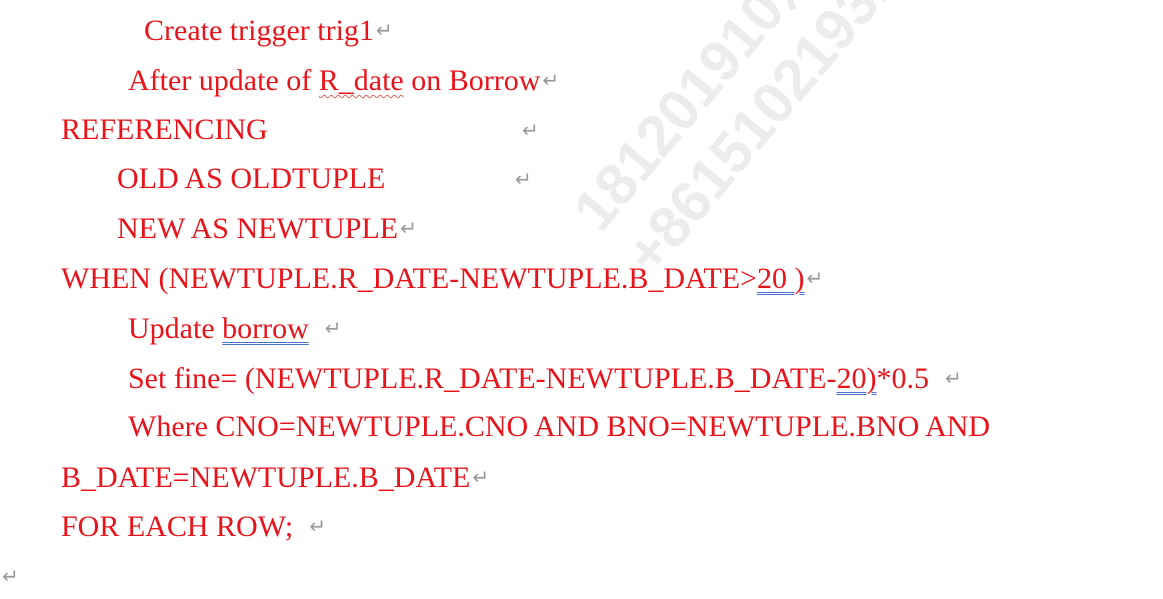 Image resolution: width=1163 pixels, height=599 pixels. I want to click on code-line-11: FOR EACH ROW; ↵, so click(193, 526).